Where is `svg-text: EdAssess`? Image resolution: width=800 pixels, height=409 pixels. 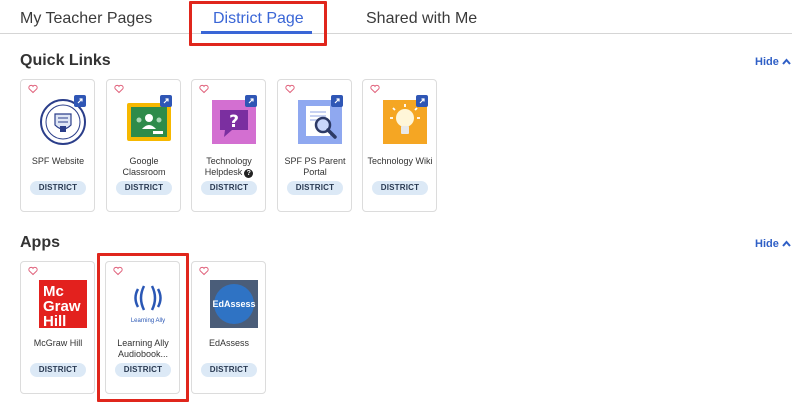
svg-text: EdAssess is located at coordinates (233, 304).